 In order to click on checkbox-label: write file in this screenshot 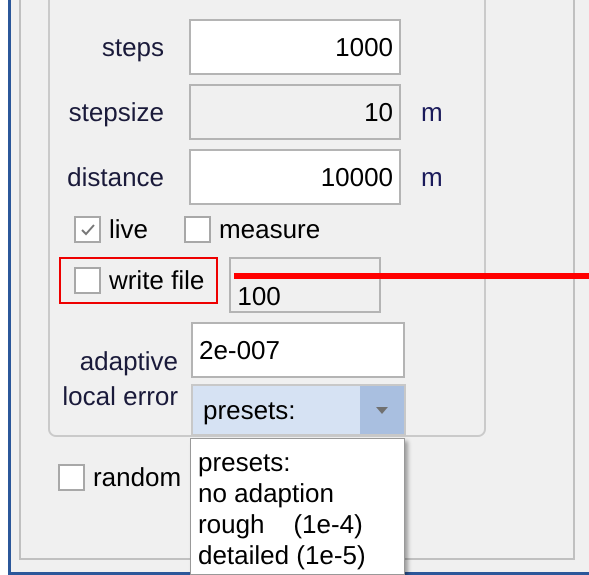, I will do `click(156, 280)`.